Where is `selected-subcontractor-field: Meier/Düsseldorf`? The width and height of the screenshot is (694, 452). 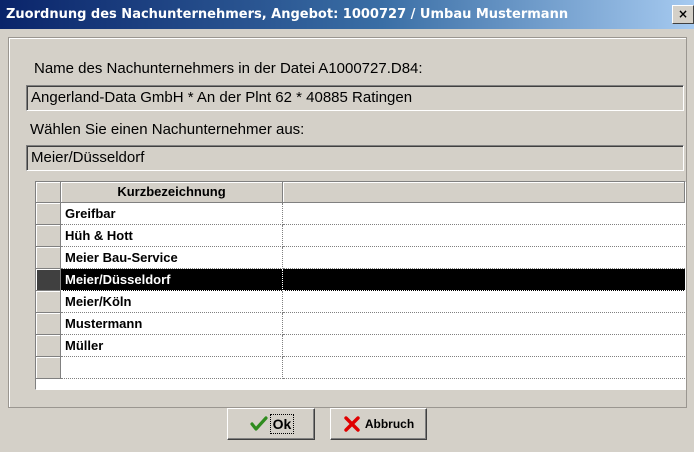 selected-subcontractor-field: Meier/Düsseldorf is located at coordinates (355, 158).